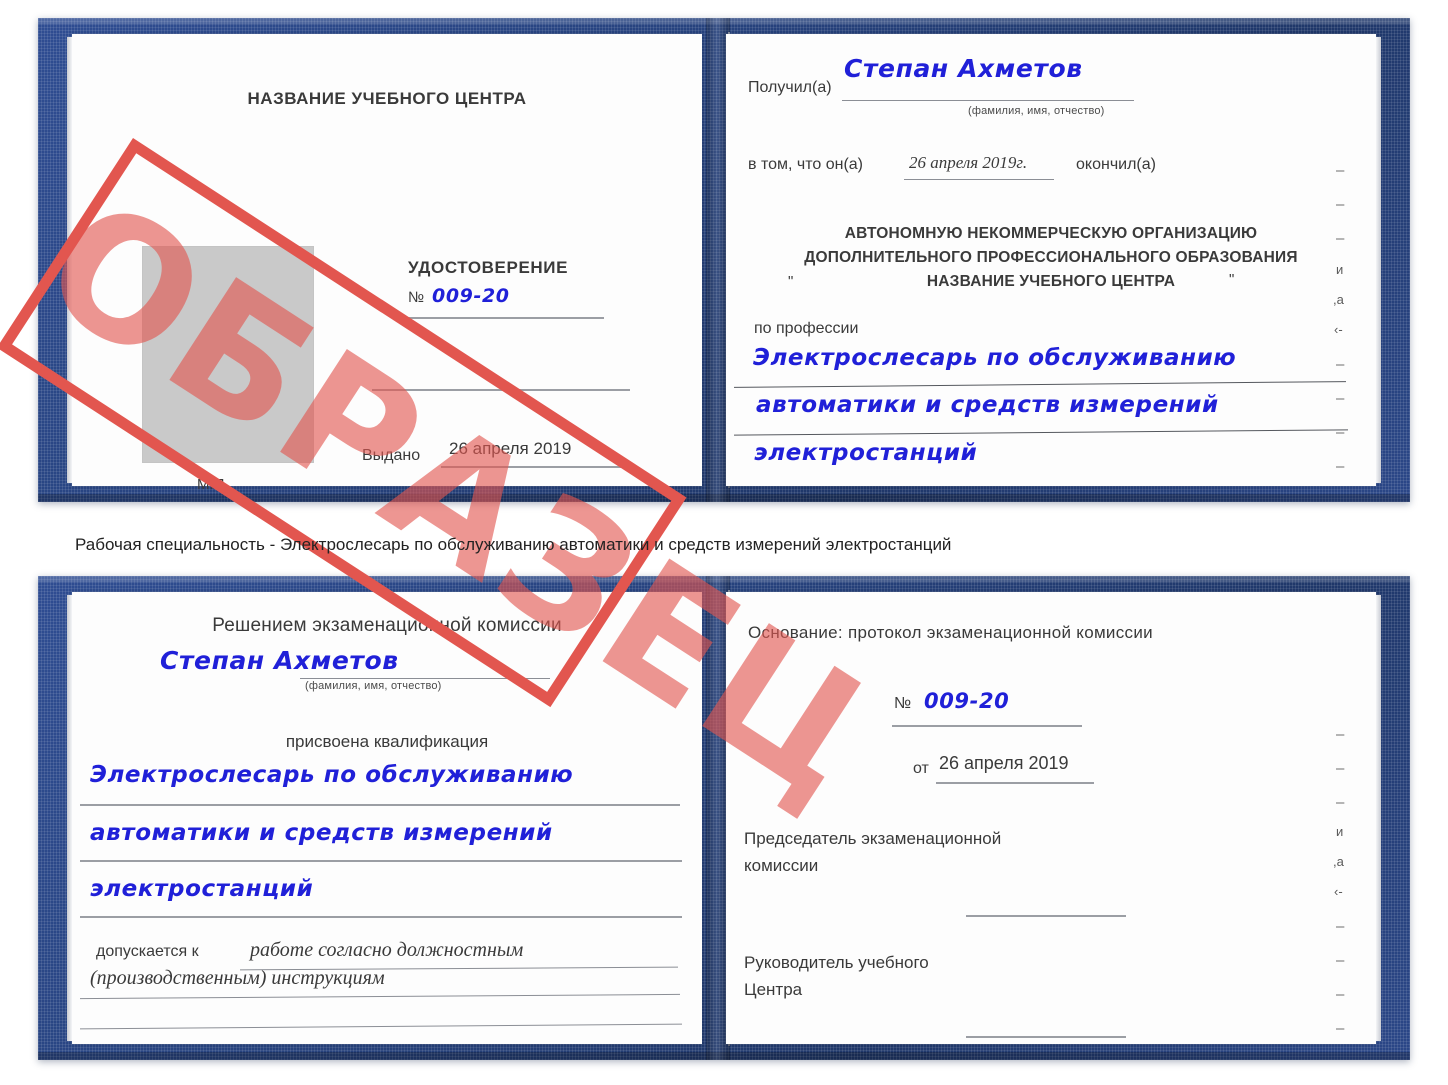 The image size is (1448, 1085). I want to click on profession-line-1: Электрослесарь по обслуживанию, so click(995, 358).